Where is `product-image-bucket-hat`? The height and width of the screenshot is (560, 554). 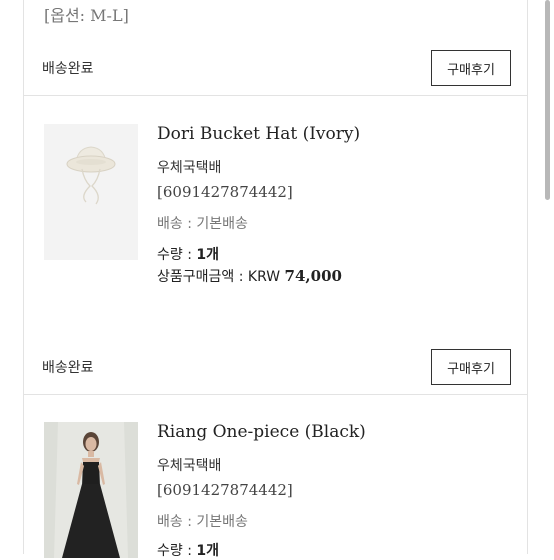
product-image-bucket-hat is located at coordinates (91, 192).